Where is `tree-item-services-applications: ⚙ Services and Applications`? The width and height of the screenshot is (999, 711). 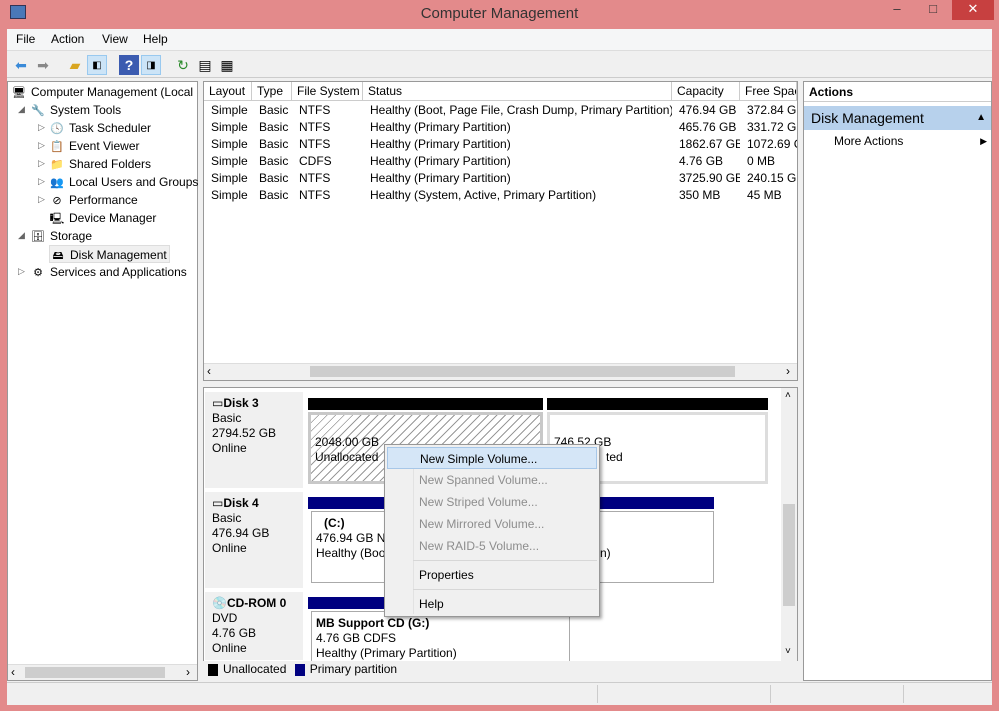 tree-item-services-applications: ⚙ Services and Applications is located at coordinates (108, 272).